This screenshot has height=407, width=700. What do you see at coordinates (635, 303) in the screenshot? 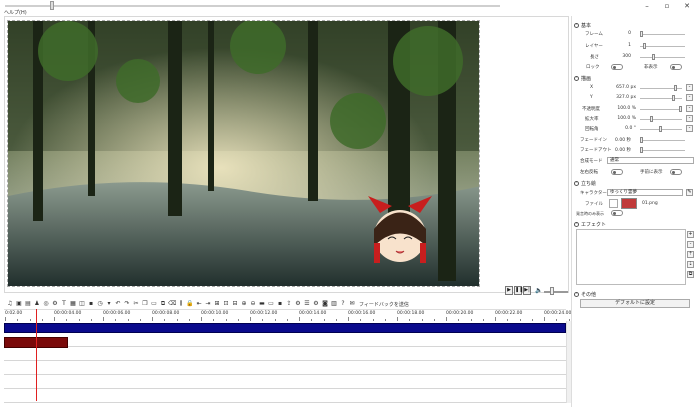
I see `reset-default-button: デフォルトに設定` at bounding box center [635, 303].